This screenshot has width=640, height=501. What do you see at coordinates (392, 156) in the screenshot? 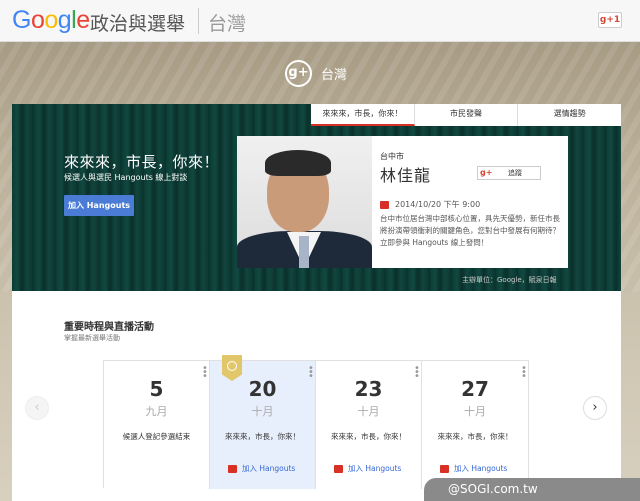
I see `candidate-city: 台中市` at bounding box center [392, 156].